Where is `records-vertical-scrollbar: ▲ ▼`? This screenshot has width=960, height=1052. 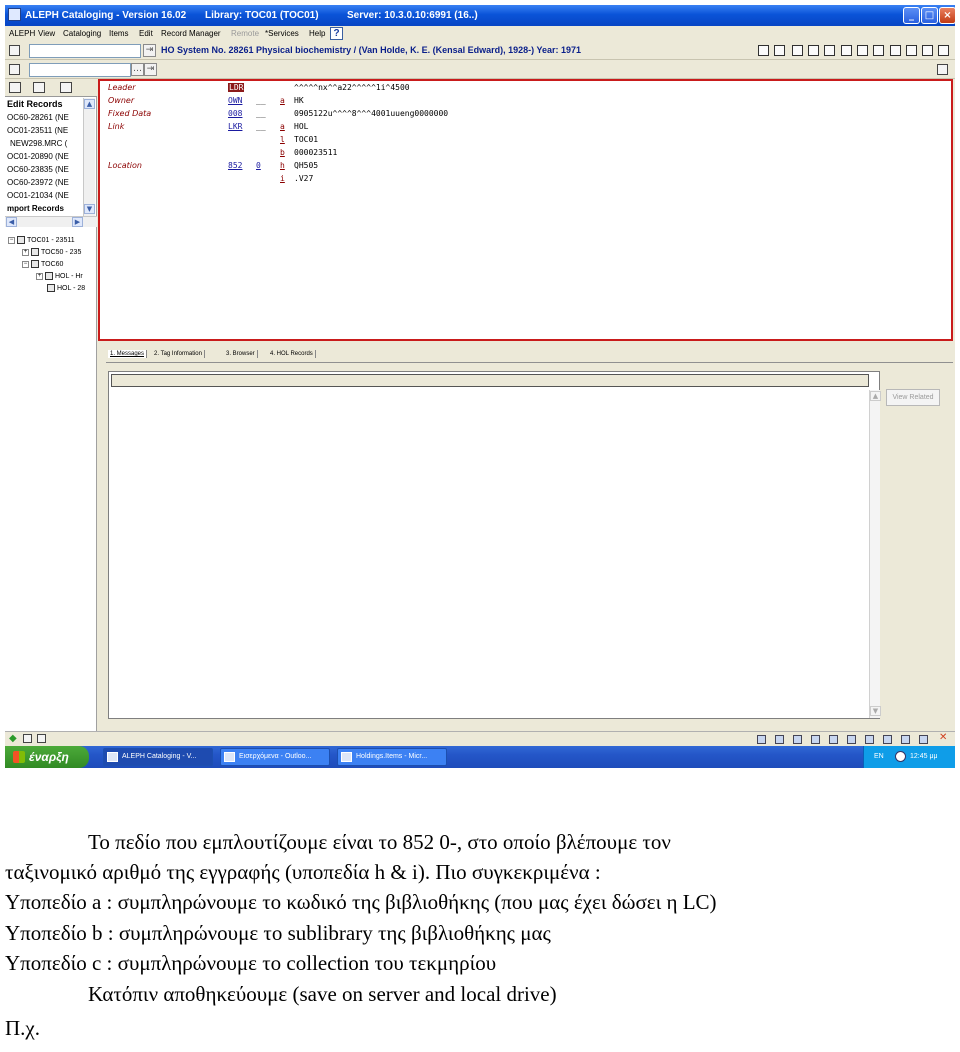 records-vertical-scrollbar: ▲ ▼ is located at coordinates (89, 157).